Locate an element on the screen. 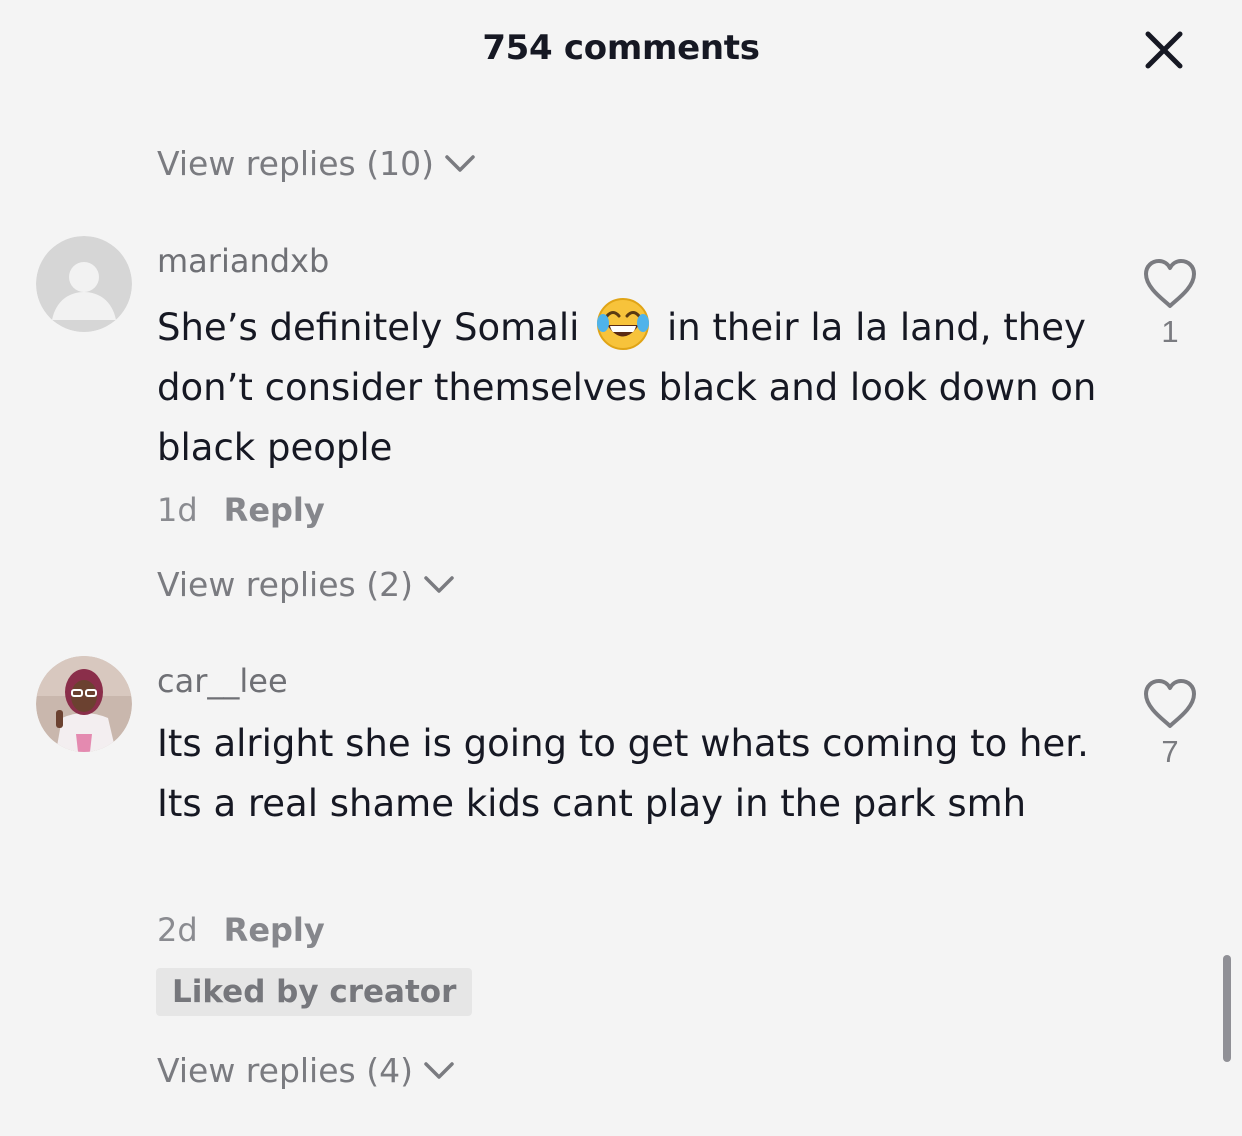 This screenshot has width=1242, height=1136. liked-by-creator-badge: Liked by creator is located at coordinates (314, 992).